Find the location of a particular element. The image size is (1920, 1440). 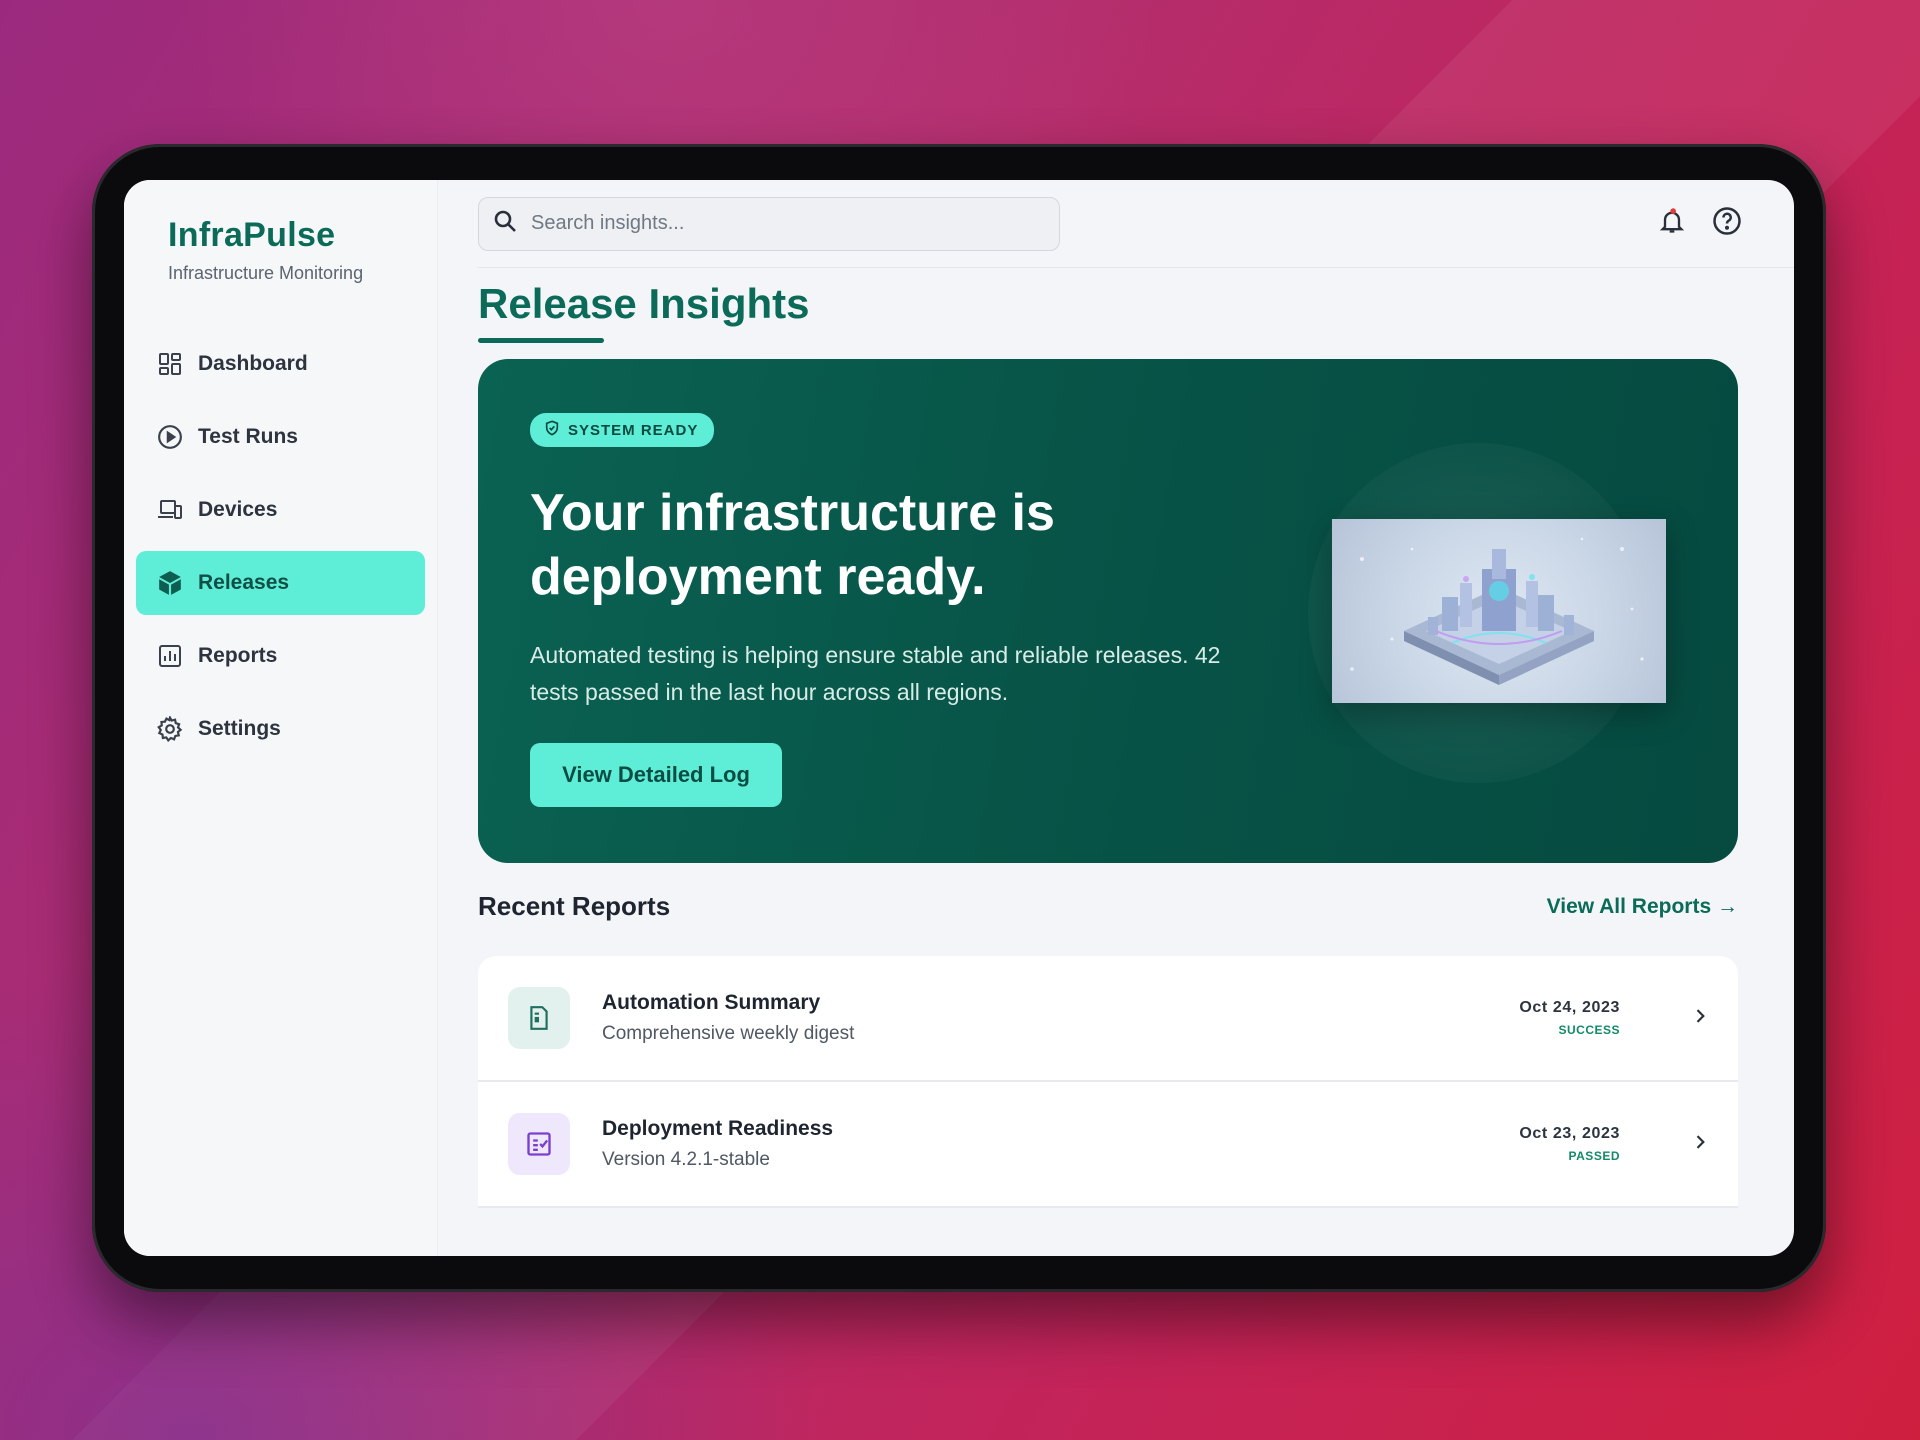

sidebar-item-label: Releases is located at coordinates (244, 582).